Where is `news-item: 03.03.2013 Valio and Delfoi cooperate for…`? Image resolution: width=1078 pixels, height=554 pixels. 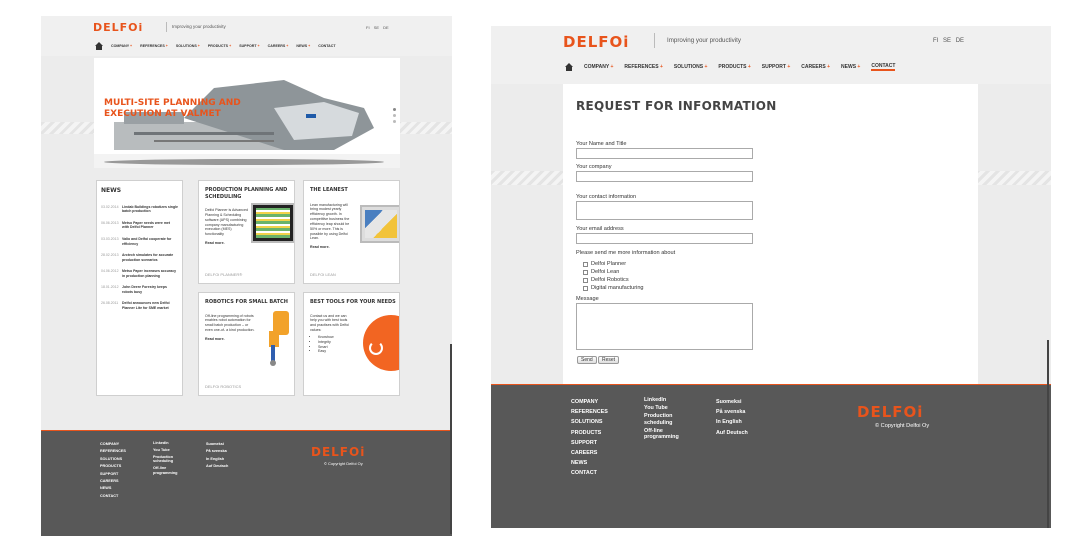
news-item: 03.03.2013 Valio and Delfoi cooperate for… is located at coordinates (139, 241).